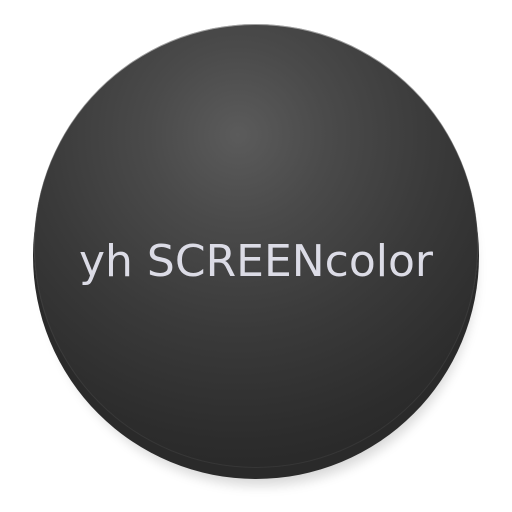 This screenshot has height=512, width=512. I want to click on icon-label: yh SCREENcolor, so click(256, 261).